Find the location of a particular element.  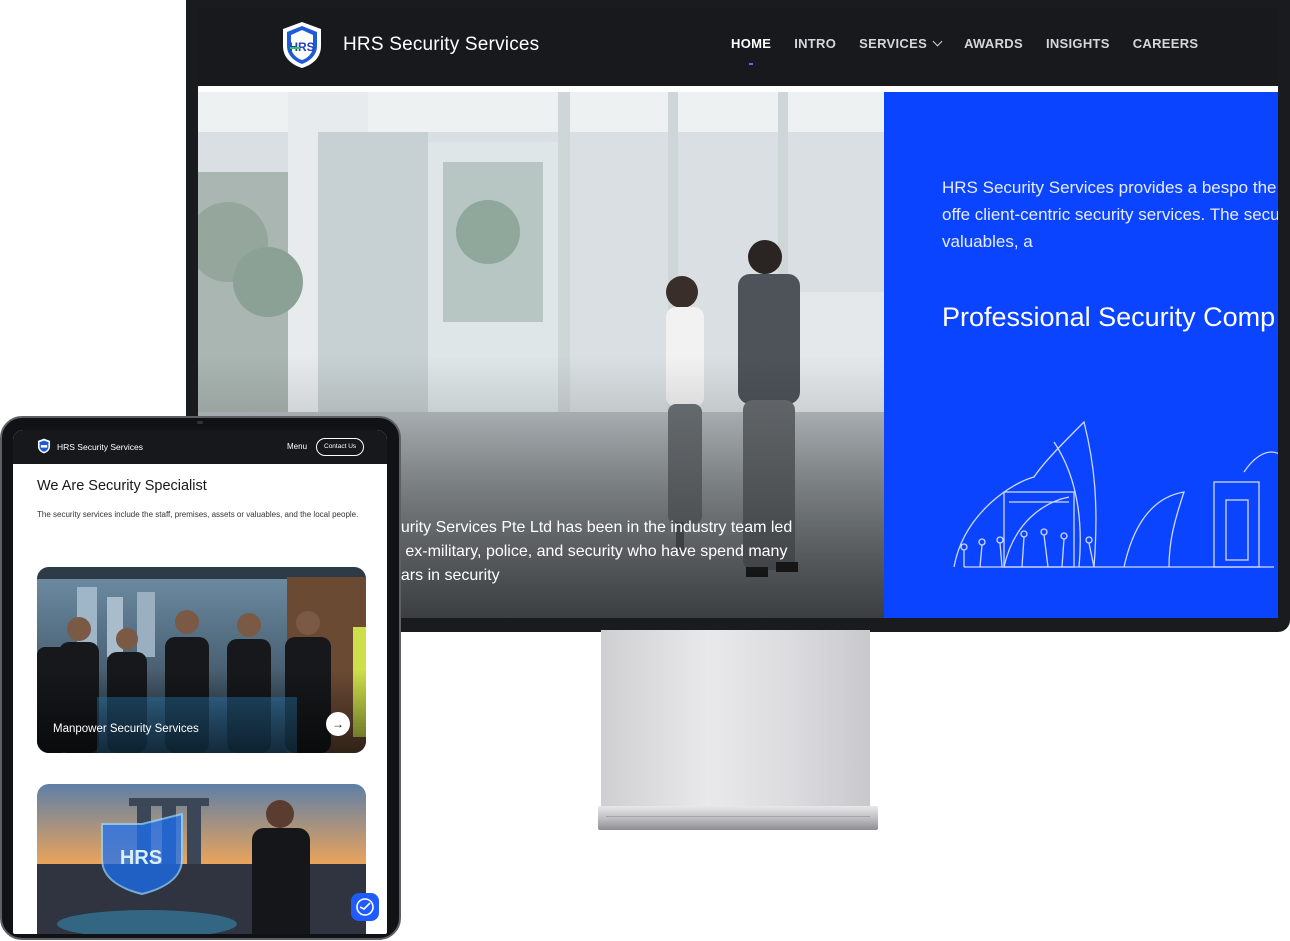

monitor-stand-foot is located at coordinates (738, 818).